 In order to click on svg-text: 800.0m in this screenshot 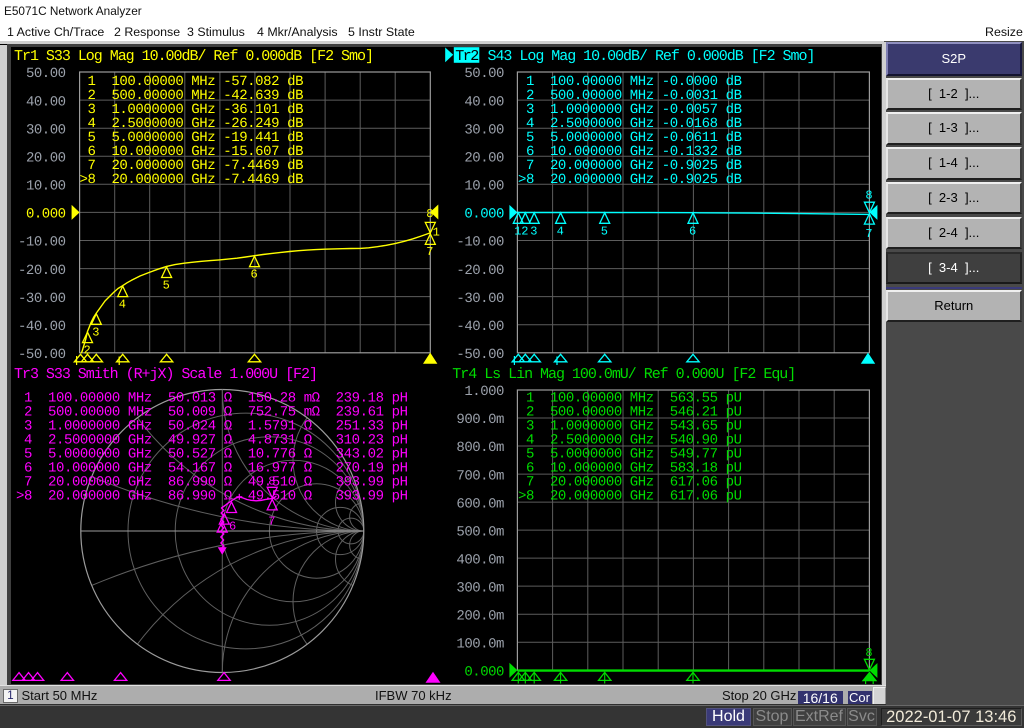, I will do `click(480, 448)`.